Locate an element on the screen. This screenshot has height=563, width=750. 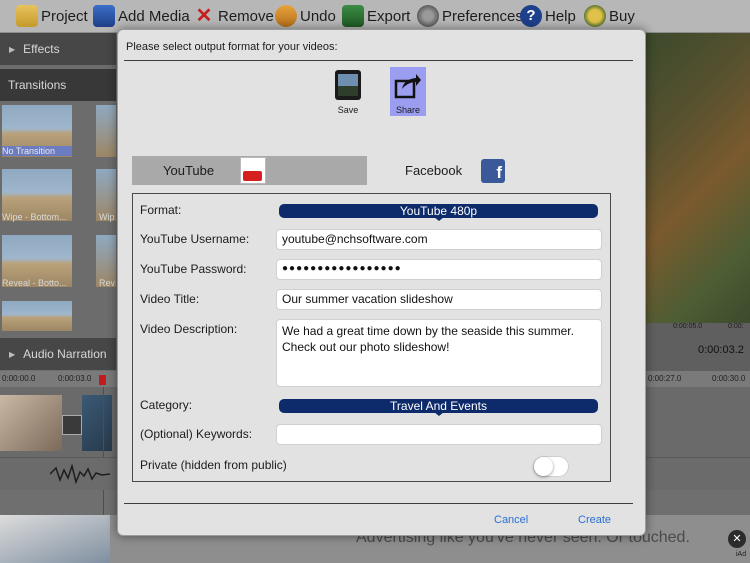
video-title-label: Video Title: is located at coordinates (170, 299).